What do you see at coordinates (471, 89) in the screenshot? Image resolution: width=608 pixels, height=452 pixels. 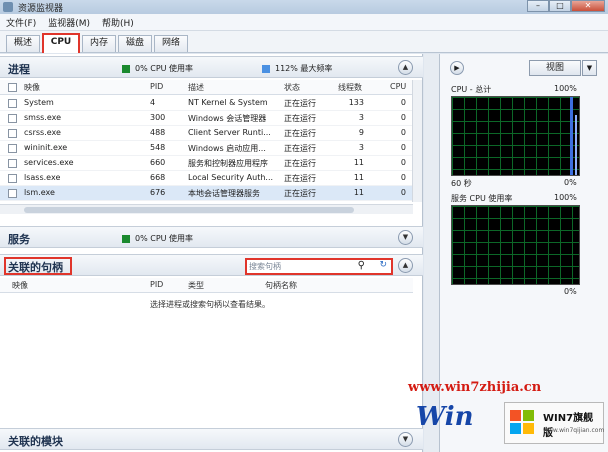 I see `cpu-total-graph-title: CPU - 总计` at bounding box center [471, 89].